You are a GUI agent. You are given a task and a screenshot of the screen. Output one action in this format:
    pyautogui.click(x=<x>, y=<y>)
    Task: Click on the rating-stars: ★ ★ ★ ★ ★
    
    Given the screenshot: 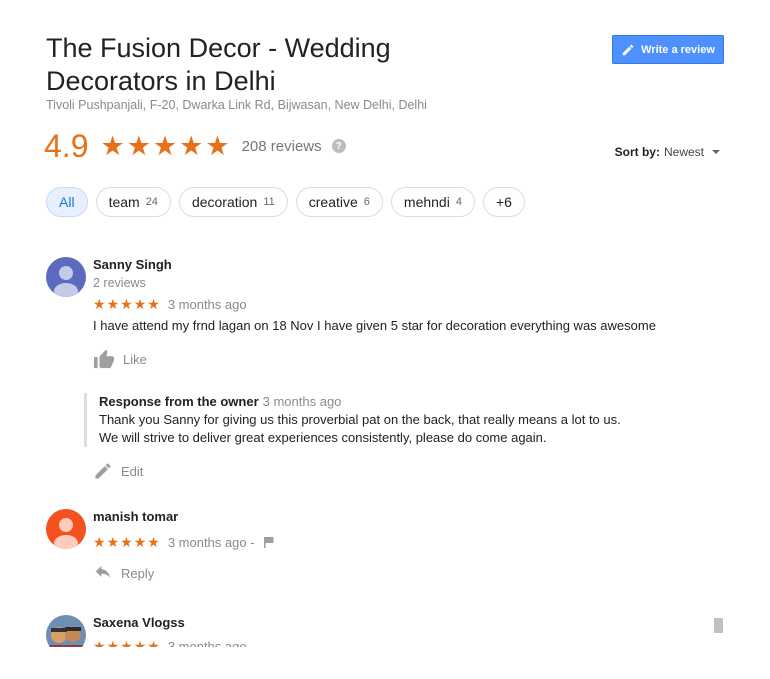 What is the action you would take?
    pyautogui.click(x=164, y=146)
    